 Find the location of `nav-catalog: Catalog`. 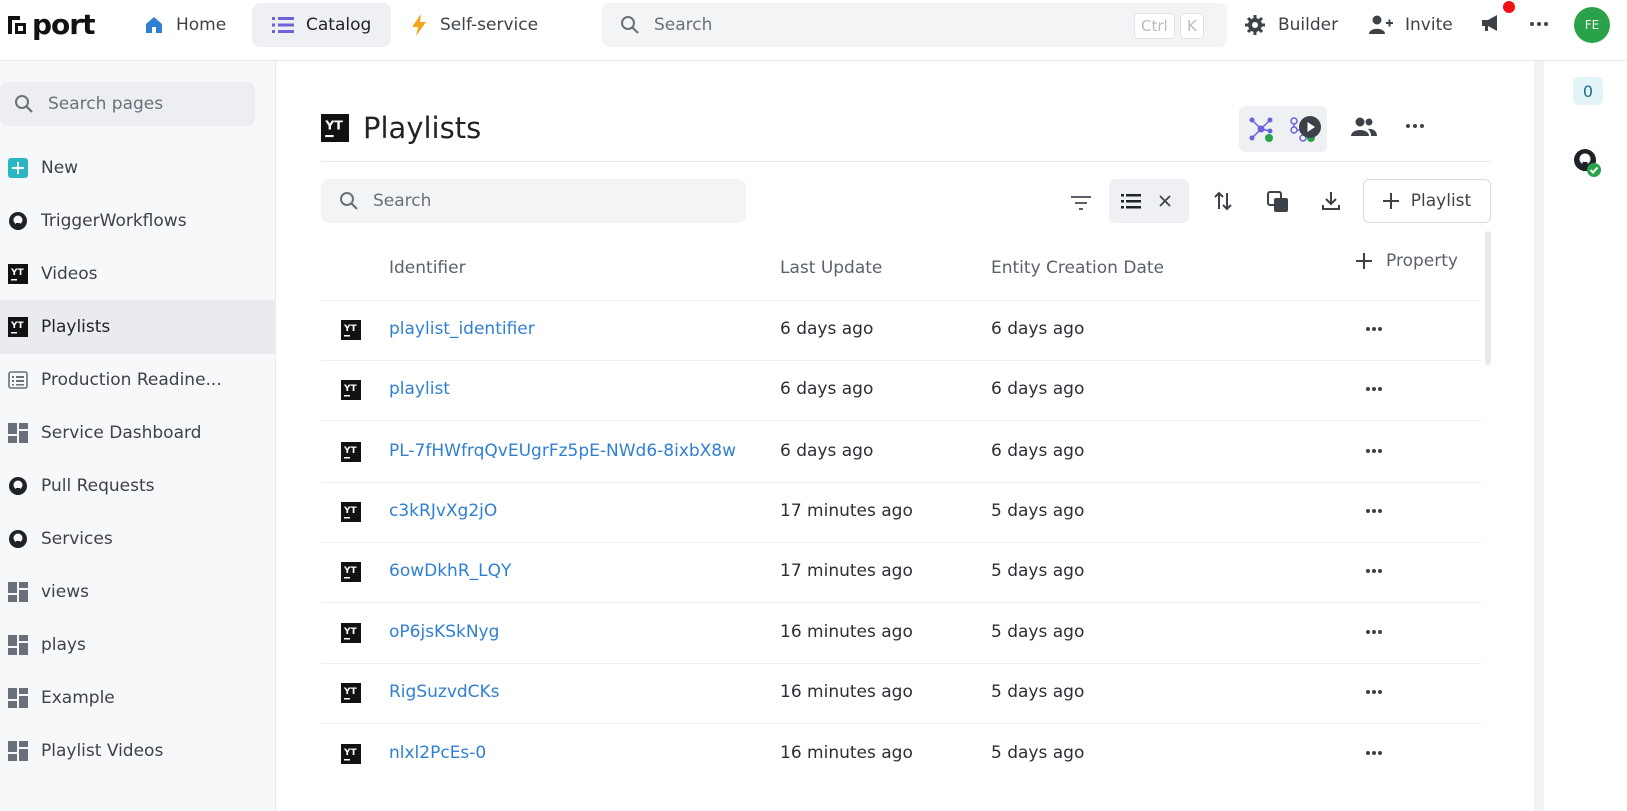

nav-catalog: Catalog is located at coordinates (322, 25).